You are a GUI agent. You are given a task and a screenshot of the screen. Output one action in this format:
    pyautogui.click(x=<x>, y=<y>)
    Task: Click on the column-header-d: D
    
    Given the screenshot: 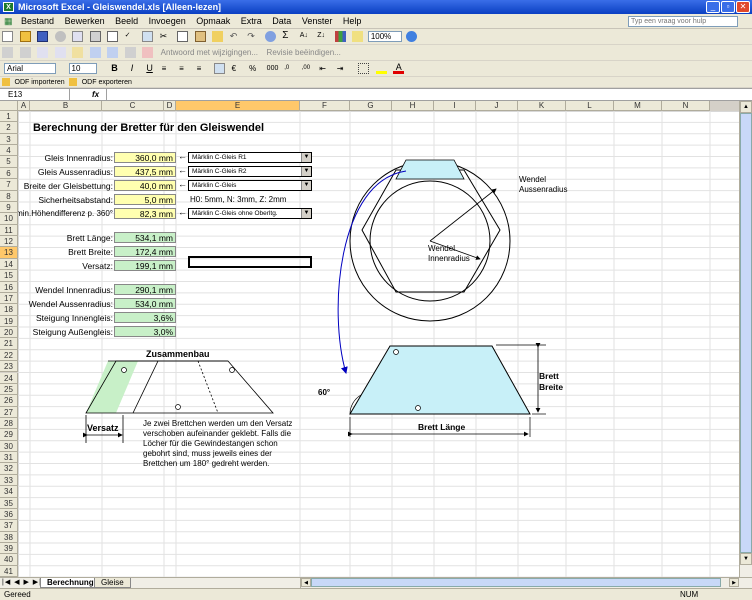 What is the action you would take?
    pyautogui.click(x=170, y=106)
    